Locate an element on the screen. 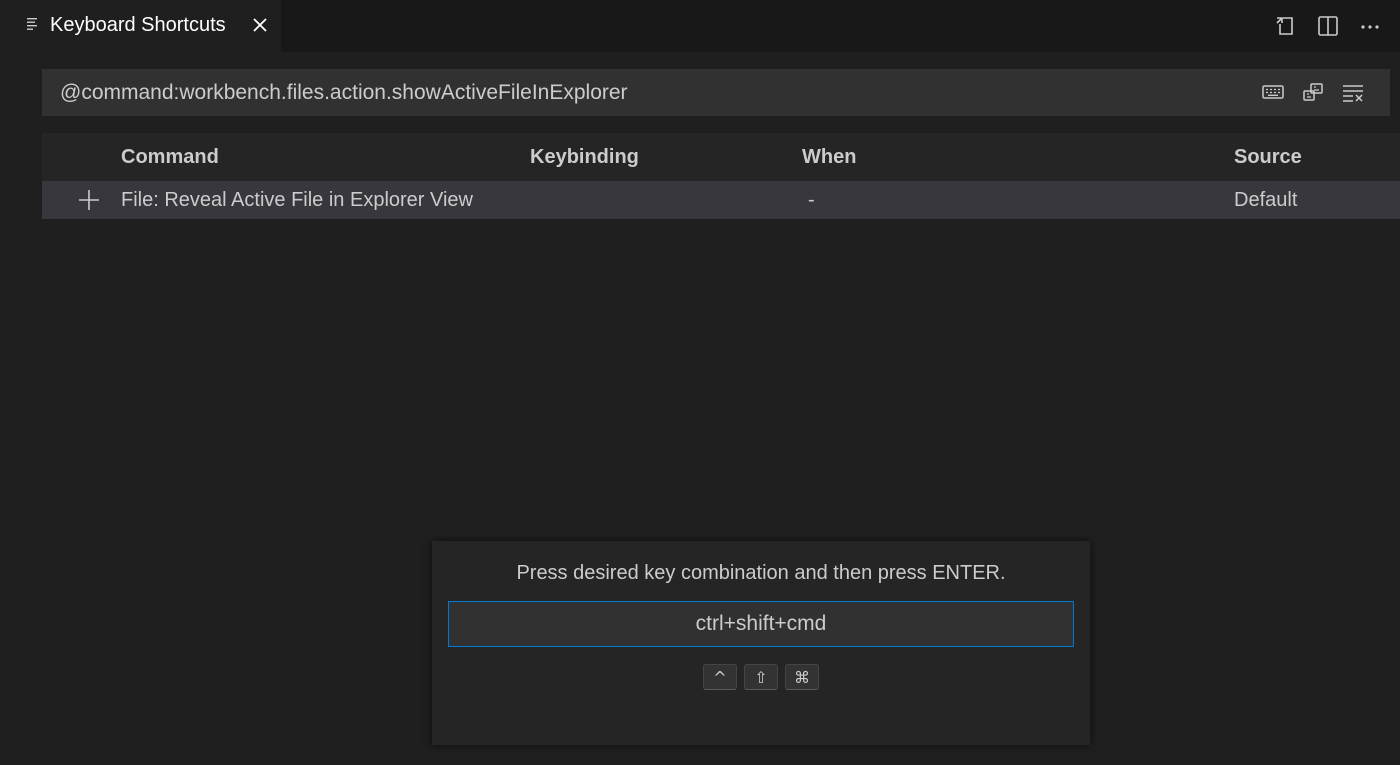  open-json-button is located at coordinates (1286, 26).